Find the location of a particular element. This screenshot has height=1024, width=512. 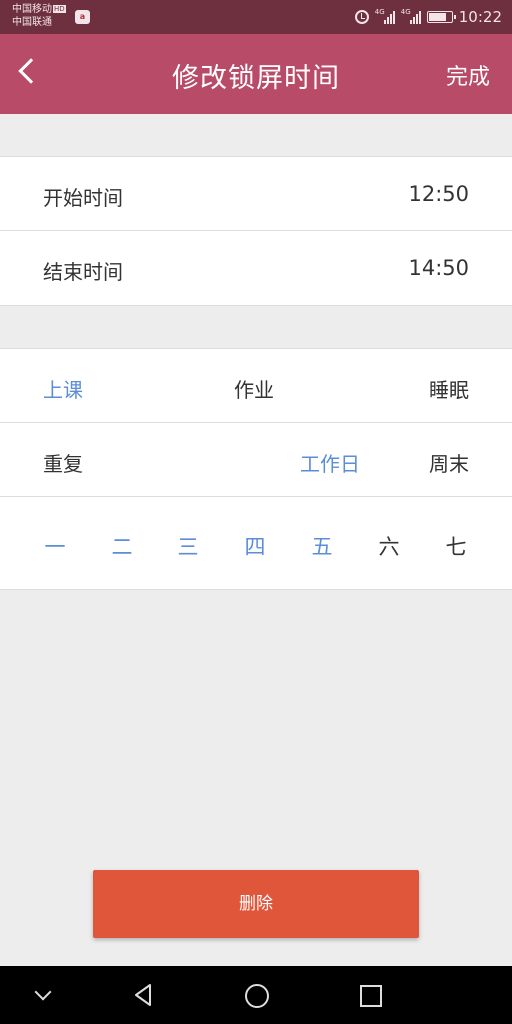

status-indicators: 4G 4G 10:22 is located at coordinates (428, 17).